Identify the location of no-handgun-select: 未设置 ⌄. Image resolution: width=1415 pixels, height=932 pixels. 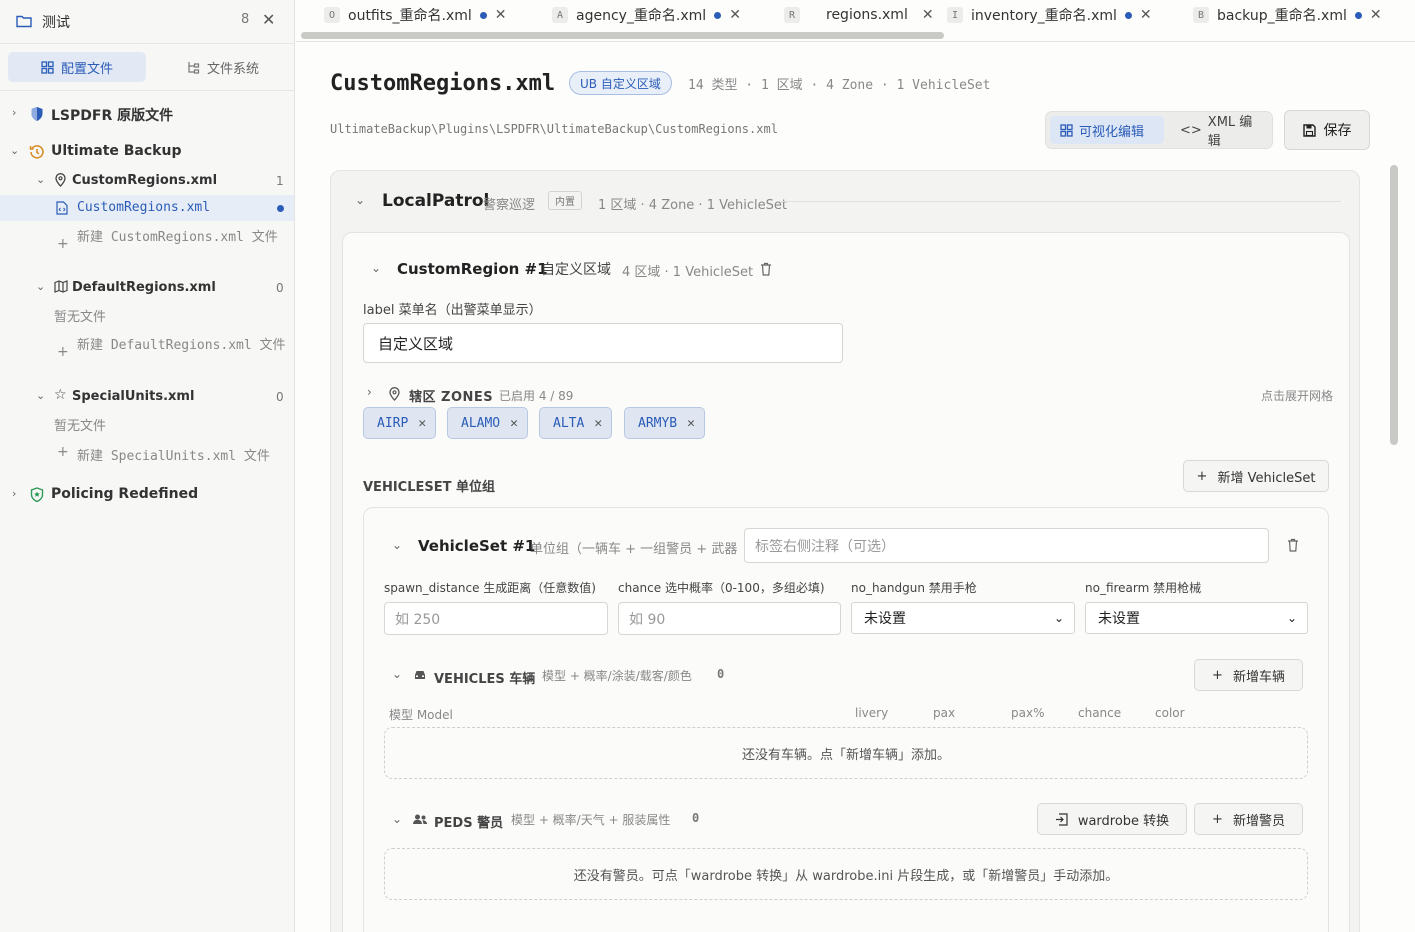
(963, 618).